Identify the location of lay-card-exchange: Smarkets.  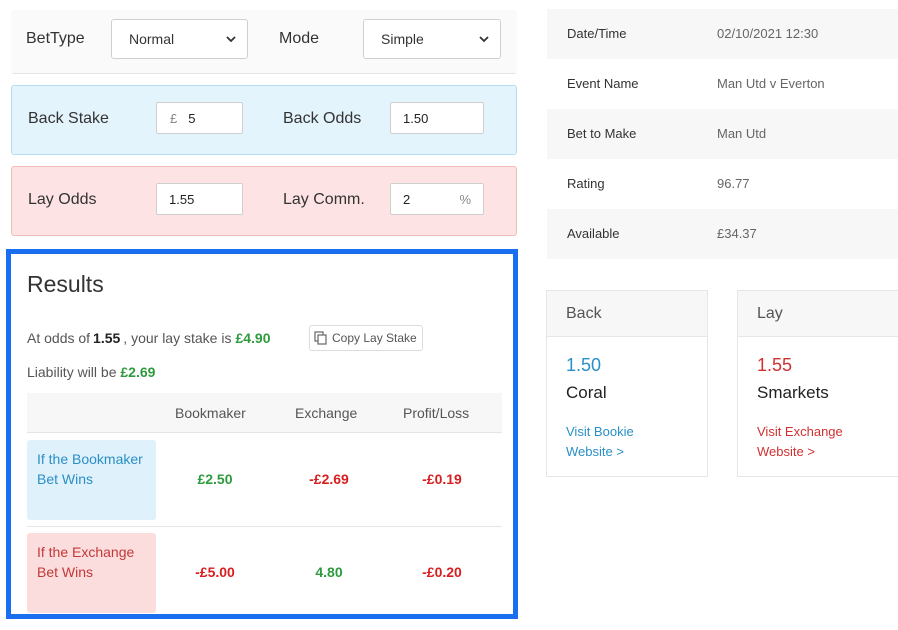
(793, 392).